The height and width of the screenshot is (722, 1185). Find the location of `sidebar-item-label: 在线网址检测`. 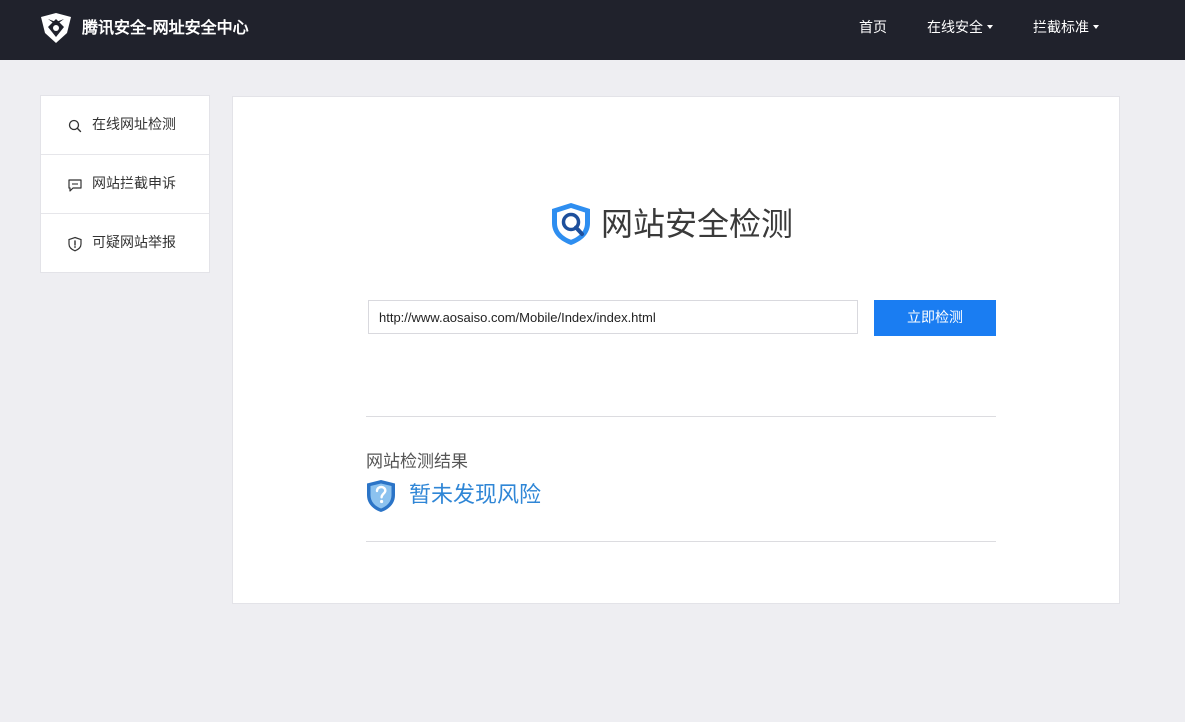

sidebar-item-label: 在线网址检测 is located at coordinates (134, 125).